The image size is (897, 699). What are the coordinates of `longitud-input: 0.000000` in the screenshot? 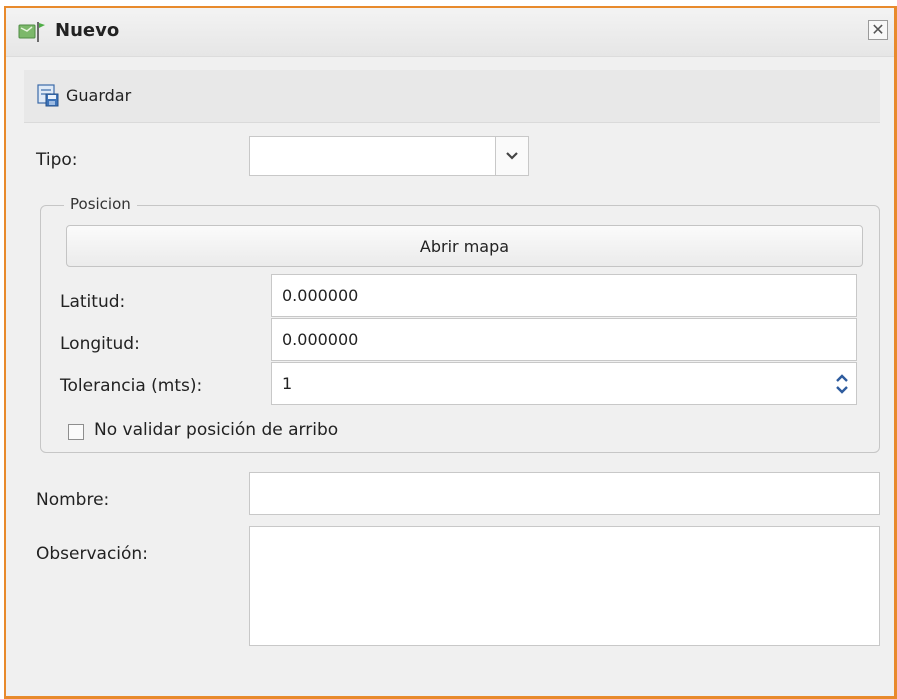 It's located at (564, 339).